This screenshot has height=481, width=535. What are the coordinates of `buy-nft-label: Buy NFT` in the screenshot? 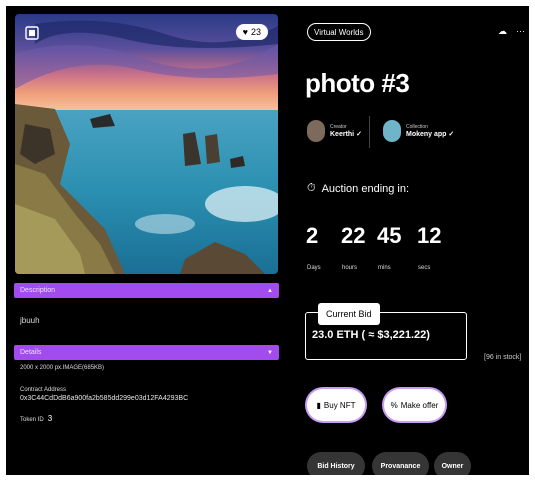 It's located at (339, 405).